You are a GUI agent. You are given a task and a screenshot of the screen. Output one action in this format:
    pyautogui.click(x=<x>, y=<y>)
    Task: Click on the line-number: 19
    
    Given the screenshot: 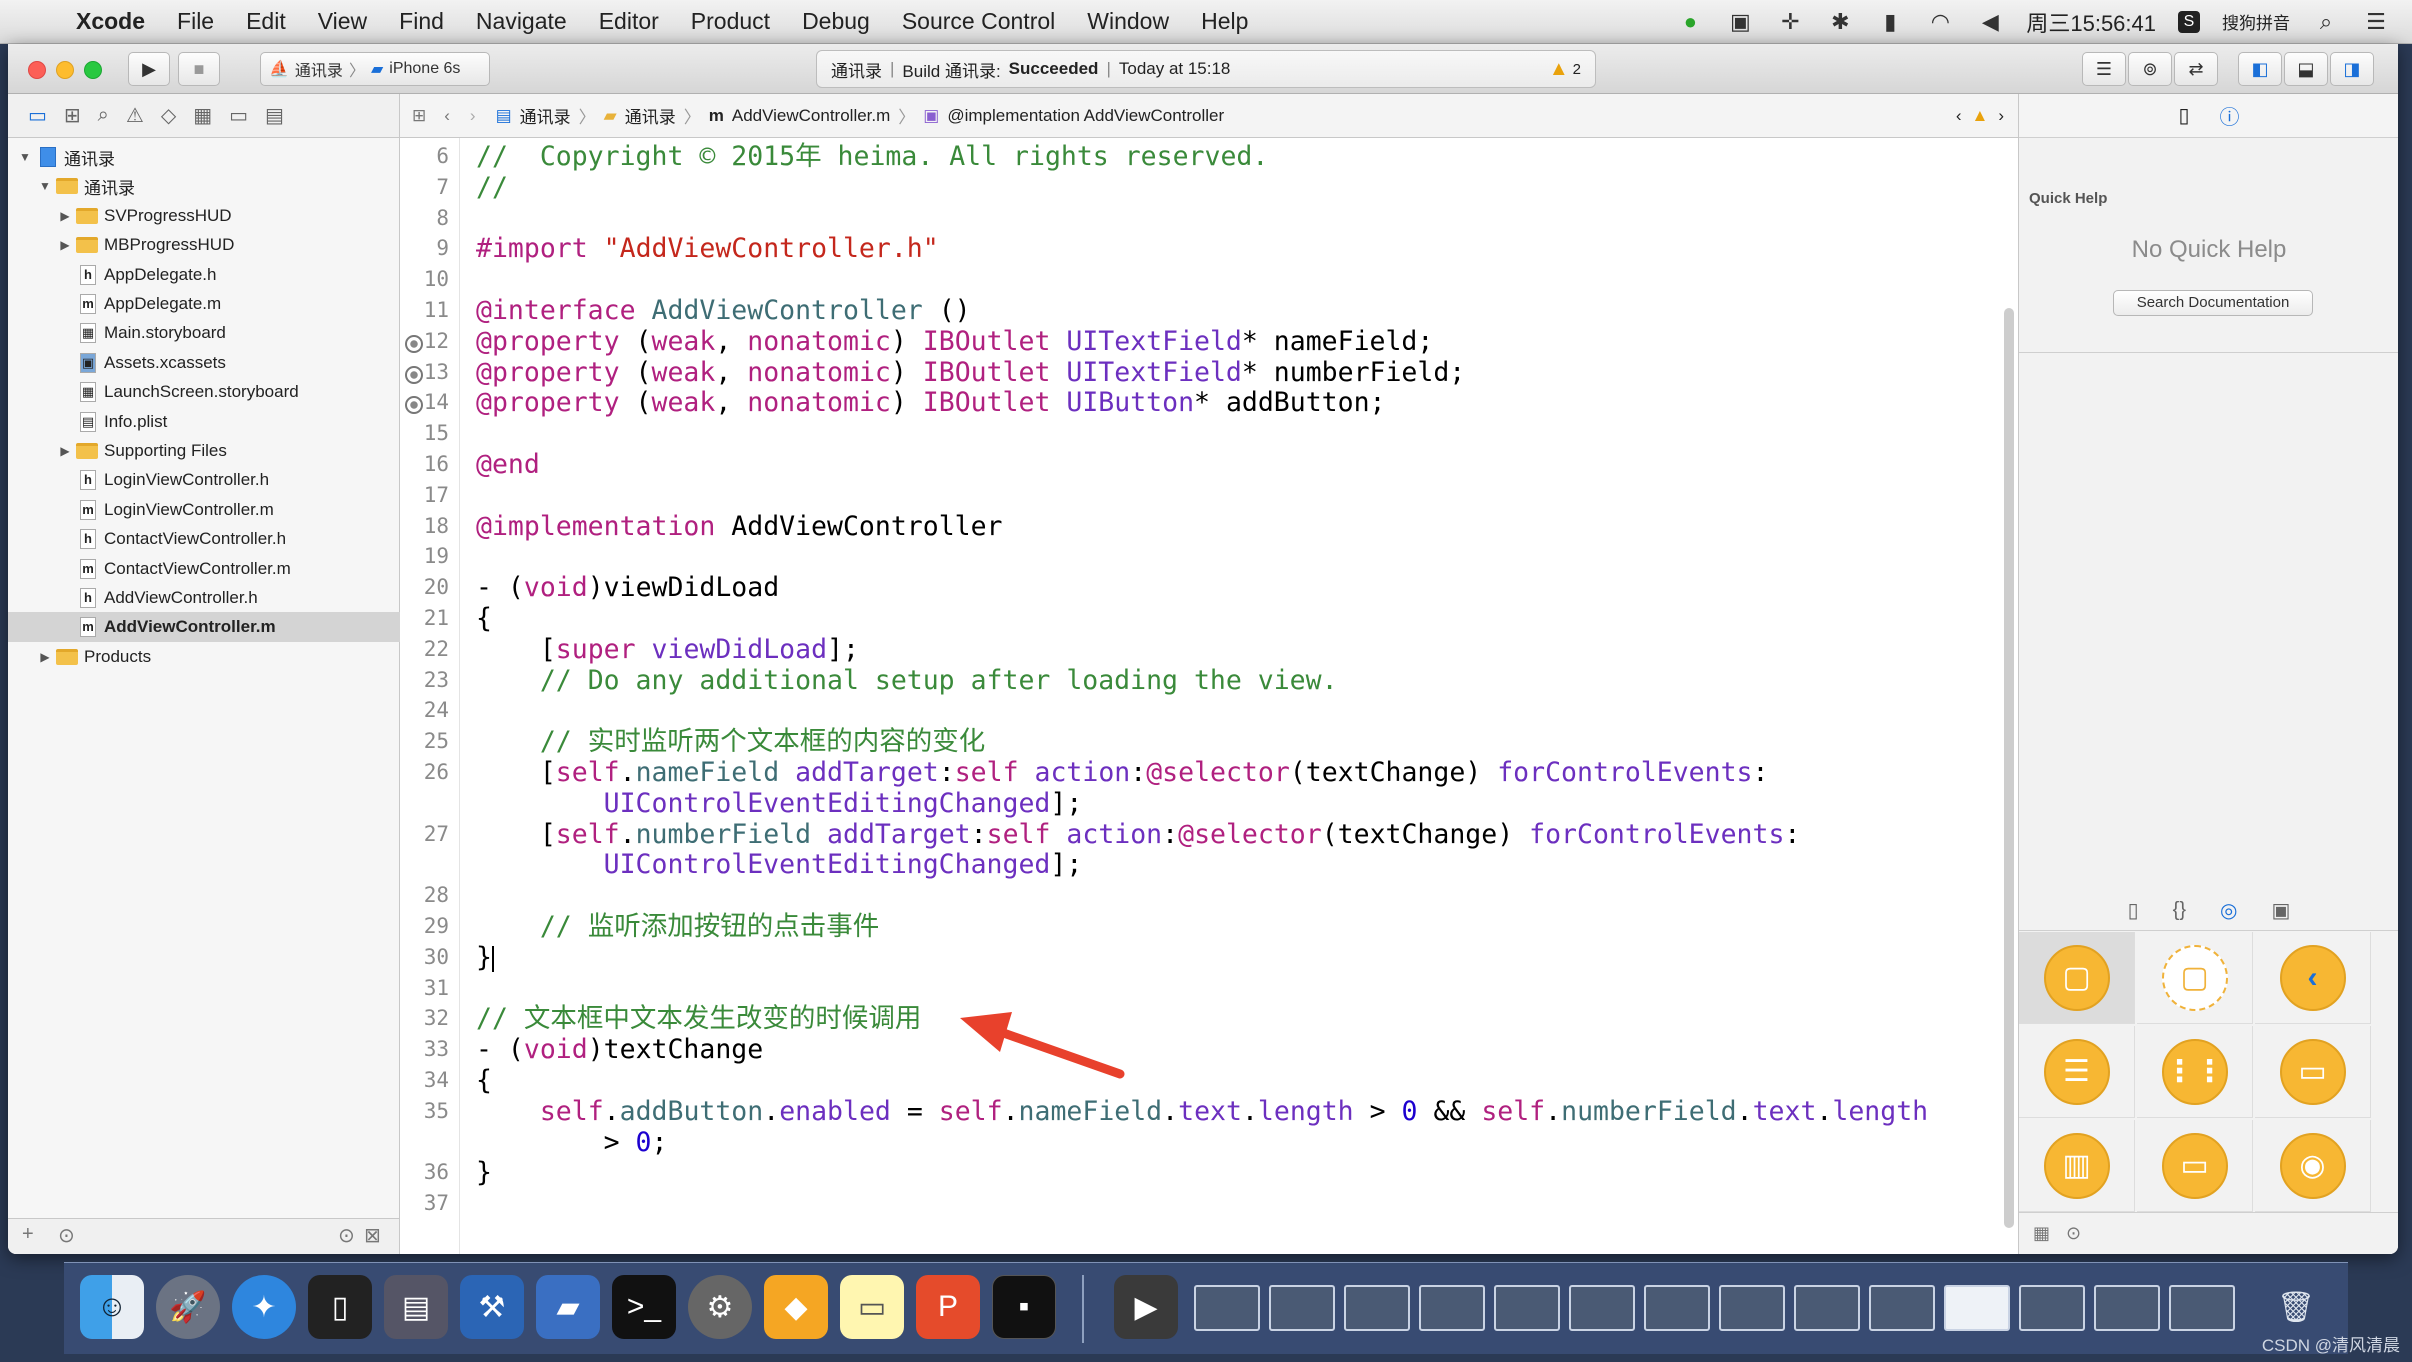 What is the action you would take?
    pyautogui.click(x=425, y=556)
    